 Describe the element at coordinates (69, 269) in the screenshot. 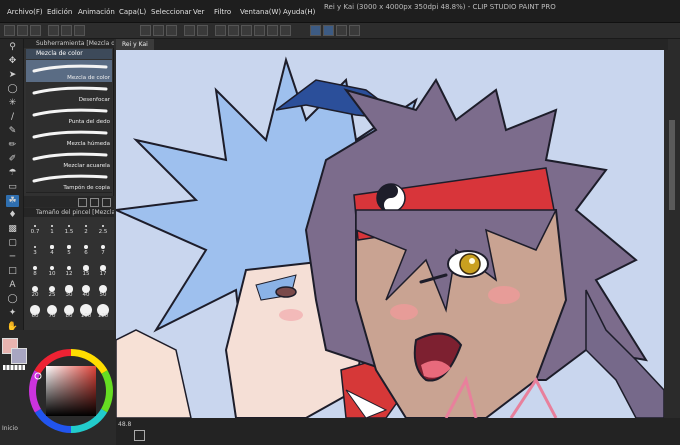

I see `brush-size-preset: 12` at that location.